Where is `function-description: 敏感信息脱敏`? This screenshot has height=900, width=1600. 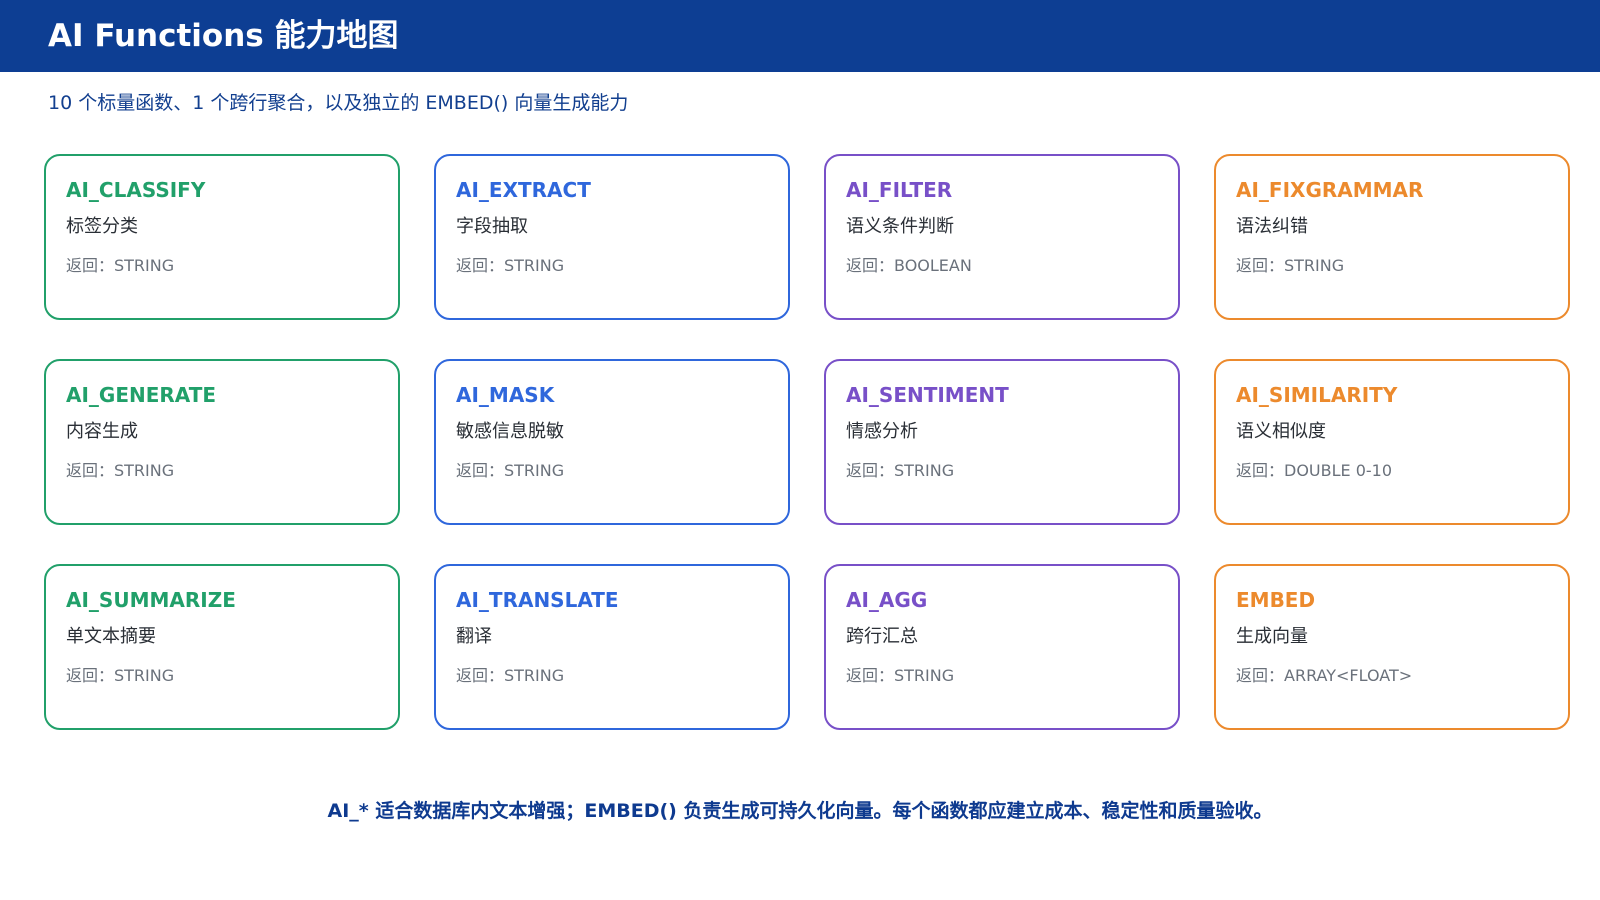
function-description: 敏感信息脱敏 is located at coordinates (510, 431).